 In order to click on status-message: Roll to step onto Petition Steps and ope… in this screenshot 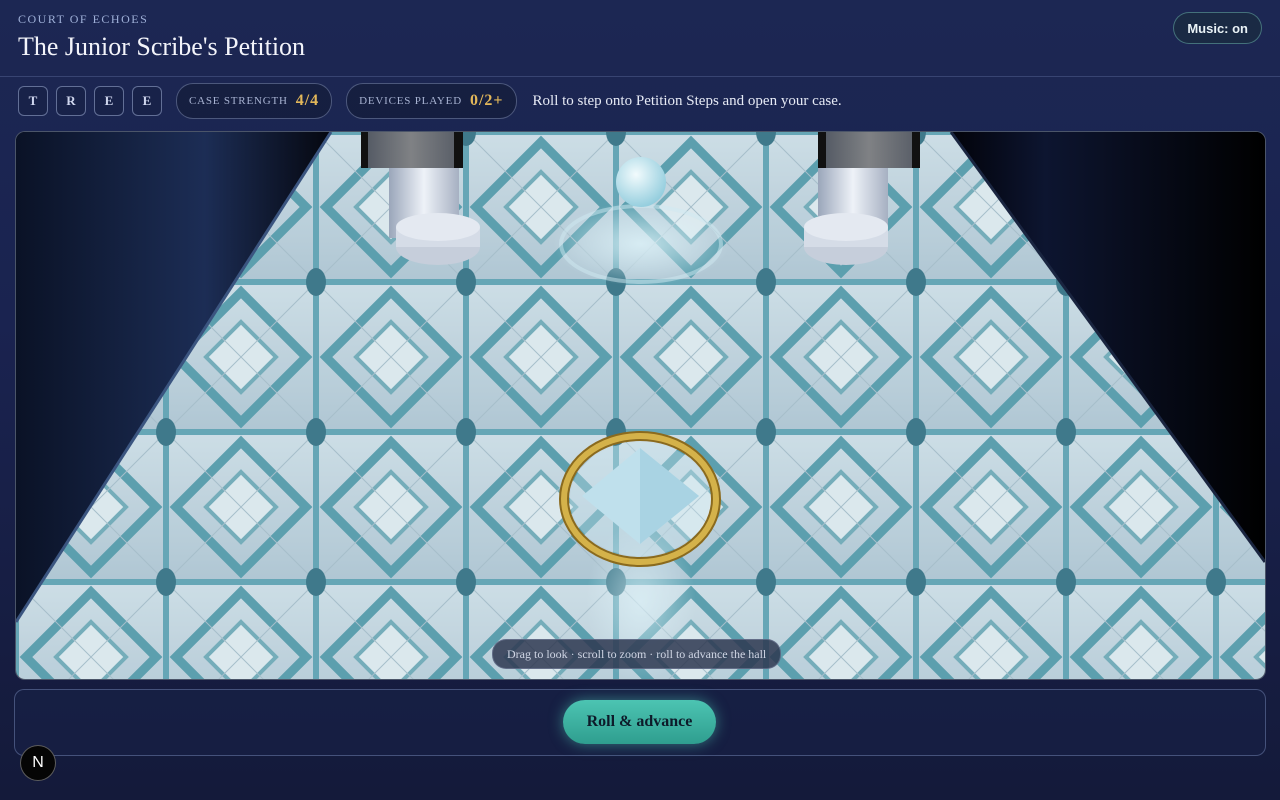, I will do `click(687, 100)`.